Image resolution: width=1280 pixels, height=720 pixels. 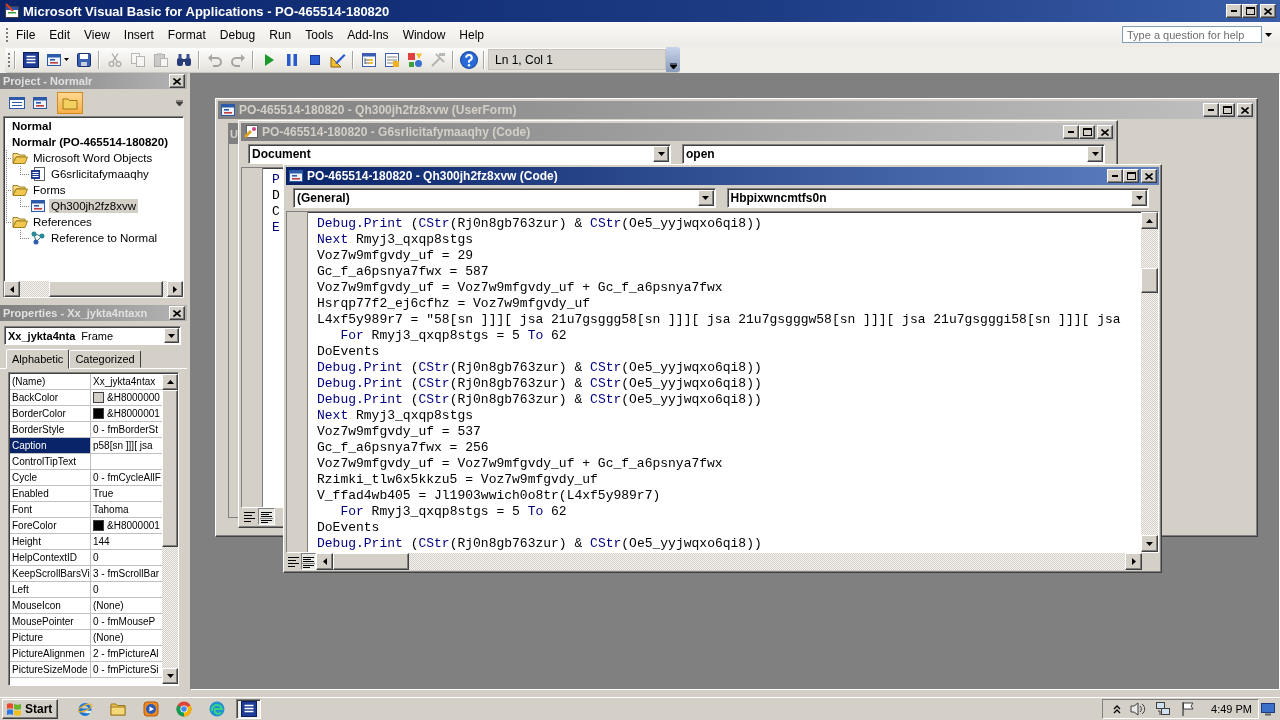 I want to click on property-value: True, so click(x=103, y=493).